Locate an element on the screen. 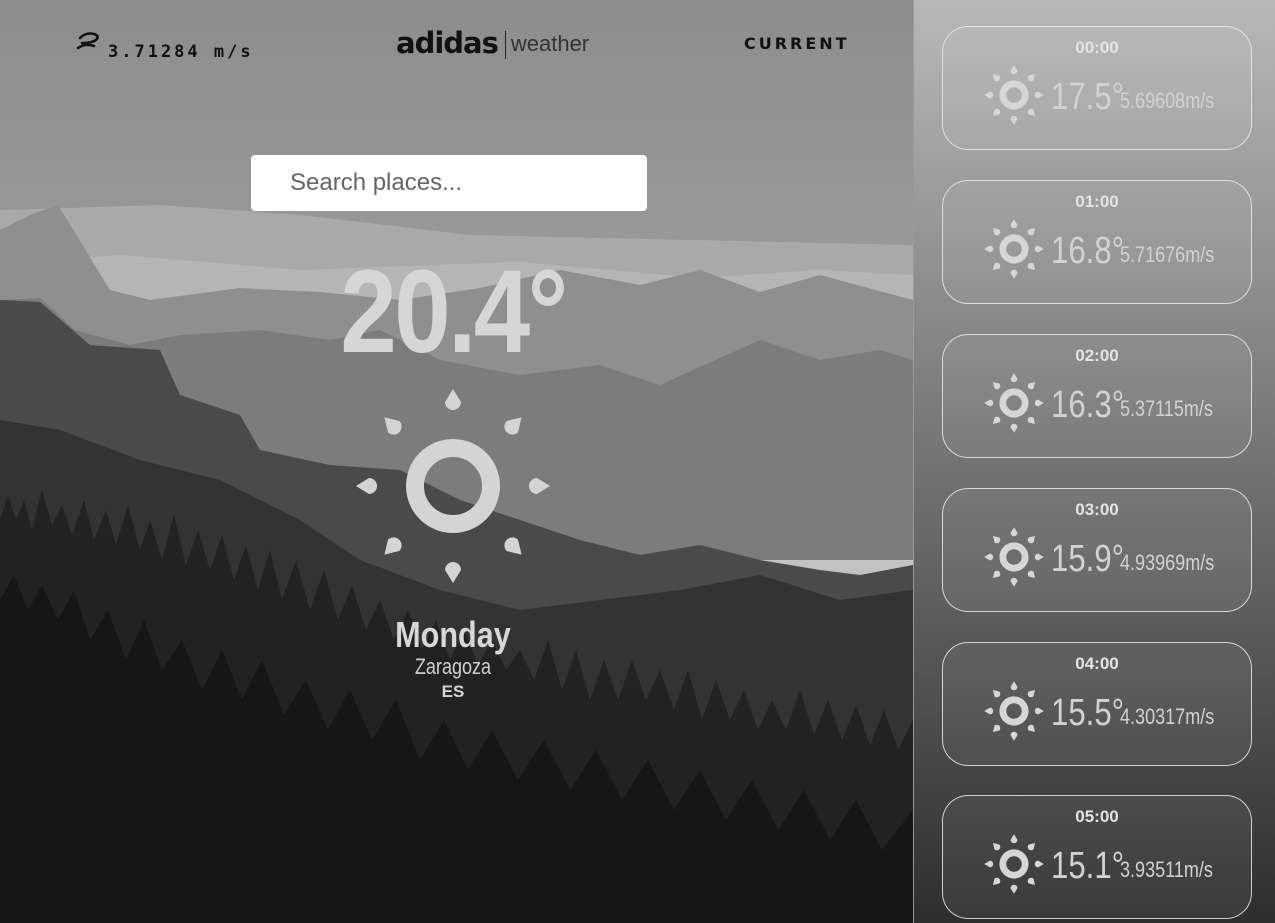  country-code: ES is located at coordinates (453, 691).